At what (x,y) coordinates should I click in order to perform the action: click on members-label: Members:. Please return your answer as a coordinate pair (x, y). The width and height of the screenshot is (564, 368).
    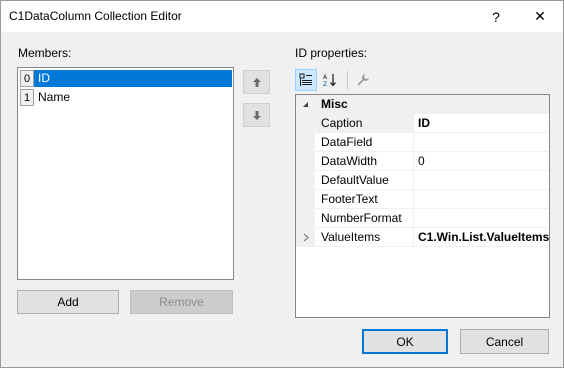
    Looking at the image, I should click on (45, 53).